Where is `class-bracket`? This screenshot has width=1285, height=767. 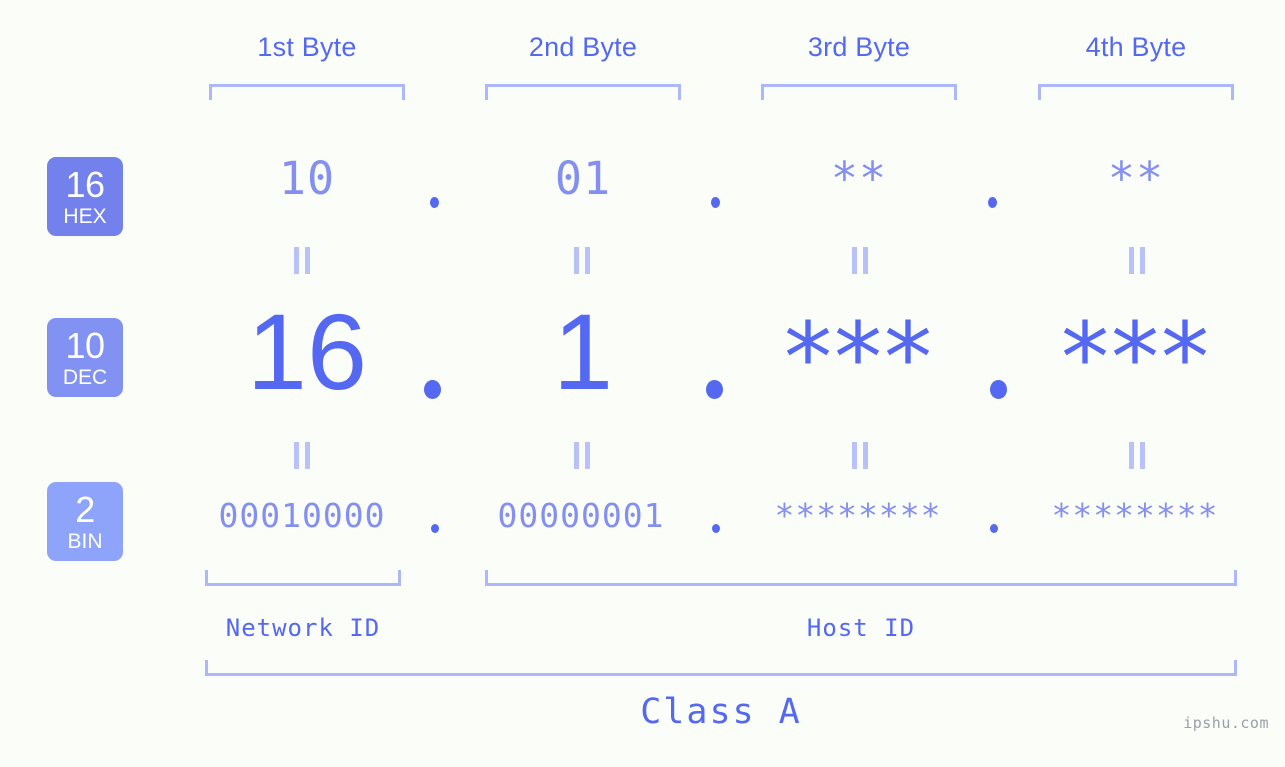
class-bracket is located at coordinates (721, 668).